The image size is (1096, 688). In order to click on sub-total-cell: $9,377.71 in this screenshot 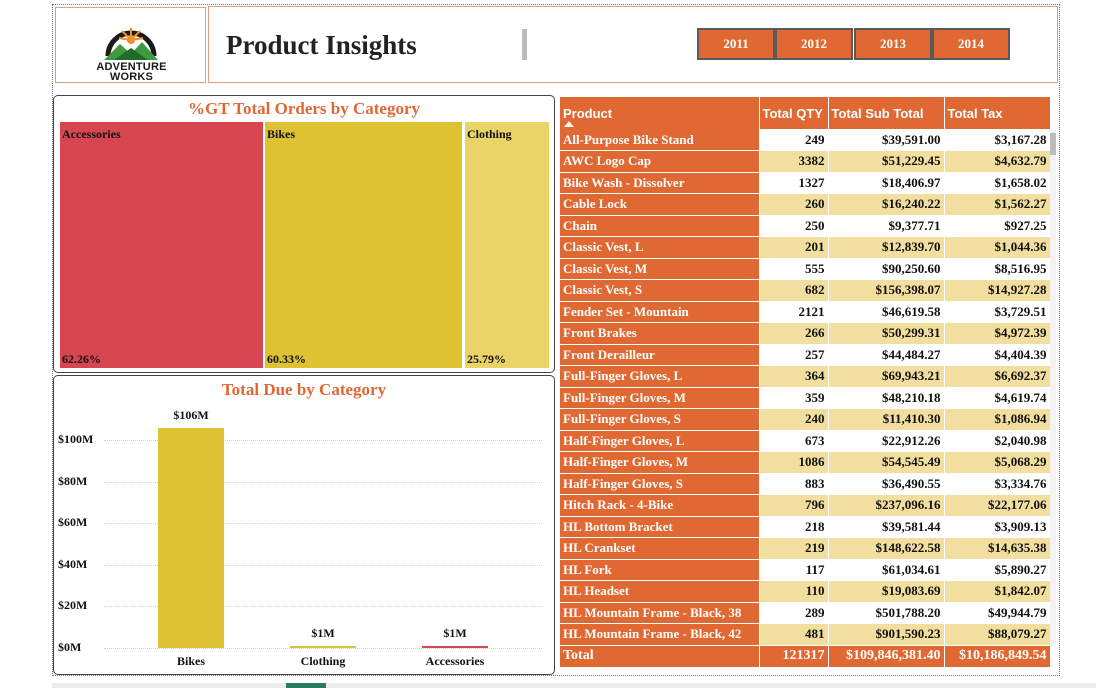, I will do `click(886, 226)`.